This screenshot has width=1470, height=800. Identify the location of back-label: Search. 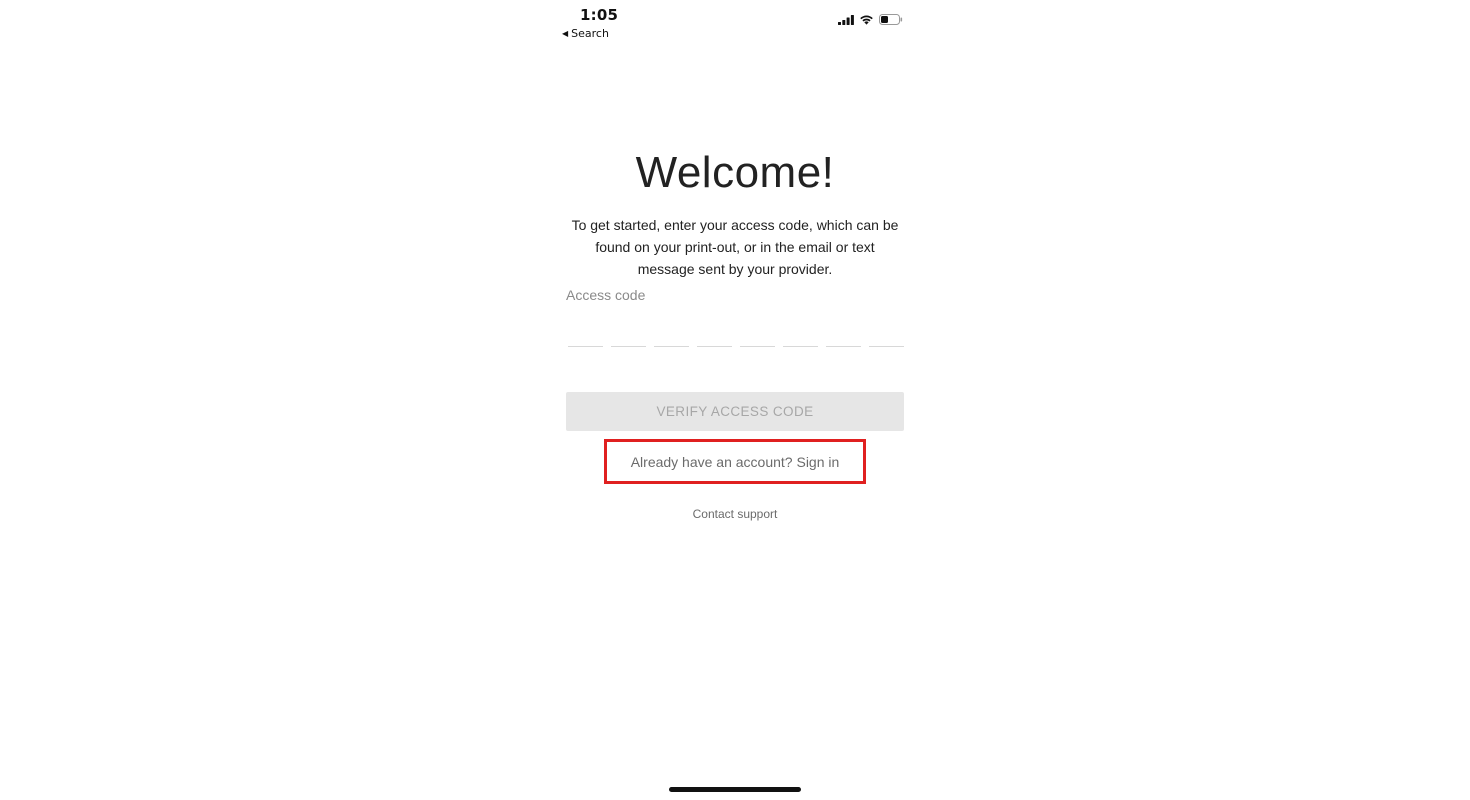
(590, 33).